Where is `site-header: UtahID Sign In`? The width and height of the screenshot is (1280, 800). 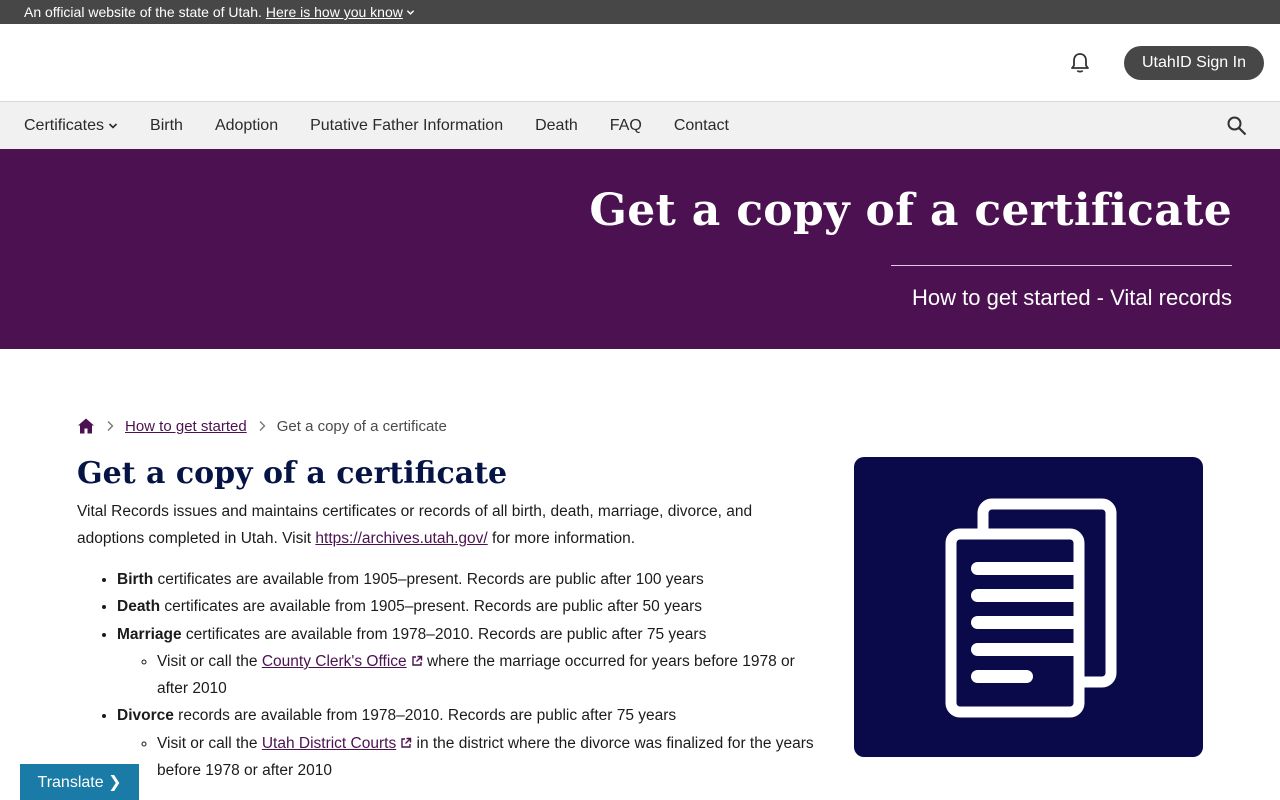 site-header: UtahID Sign In is located at coordinates (640, 63).